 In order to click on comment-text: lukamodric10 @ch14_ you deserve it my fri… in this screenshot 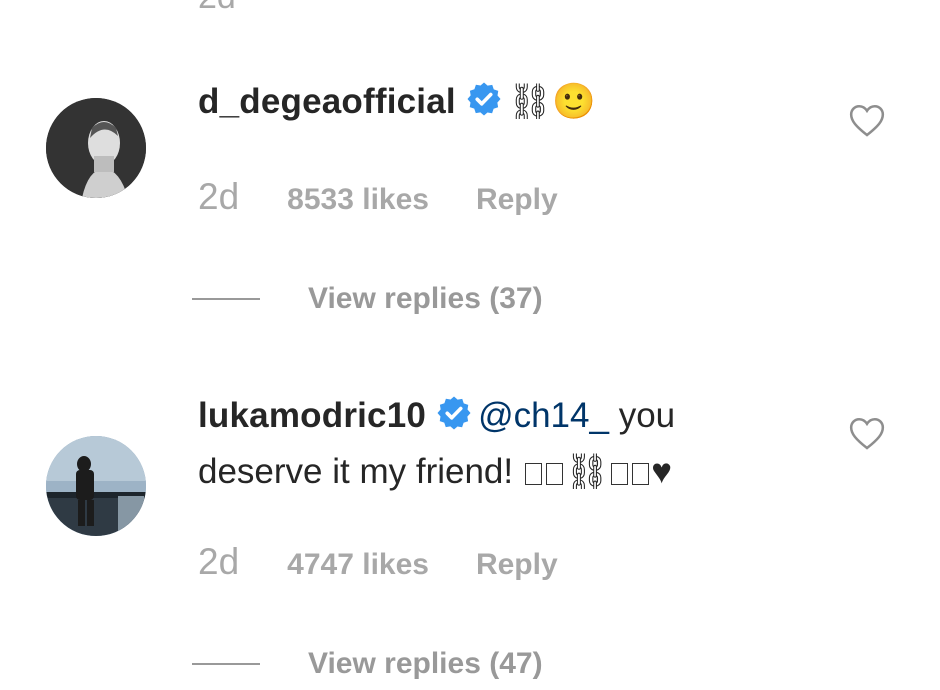, I will do `click(508, 444)`.